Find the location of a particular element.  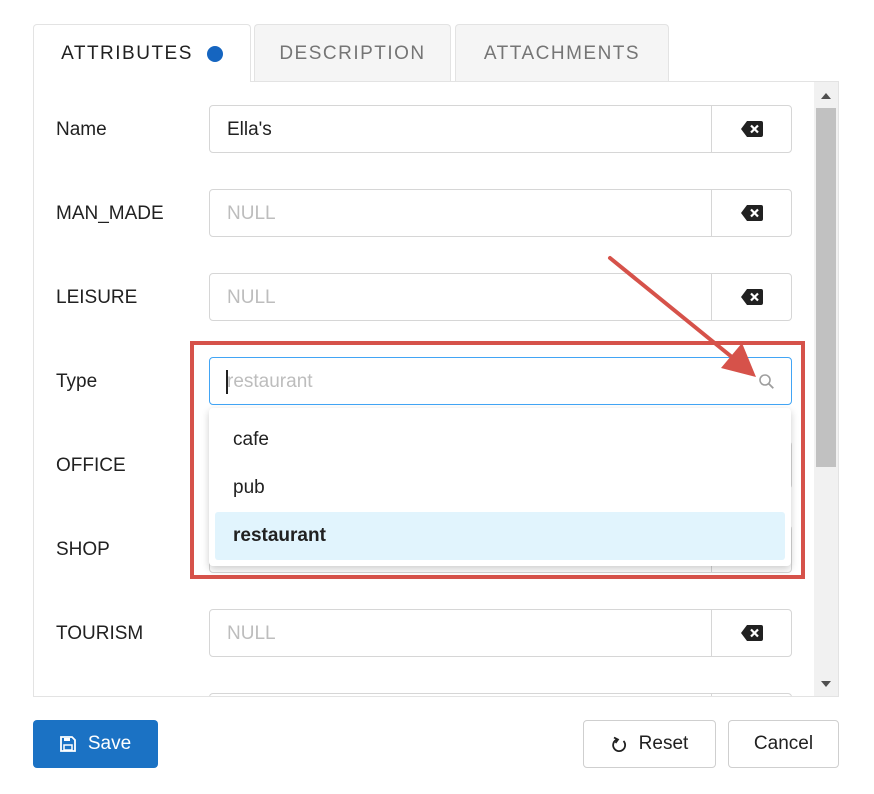

tourism-field: NULL is located at coordinates (500, 633).